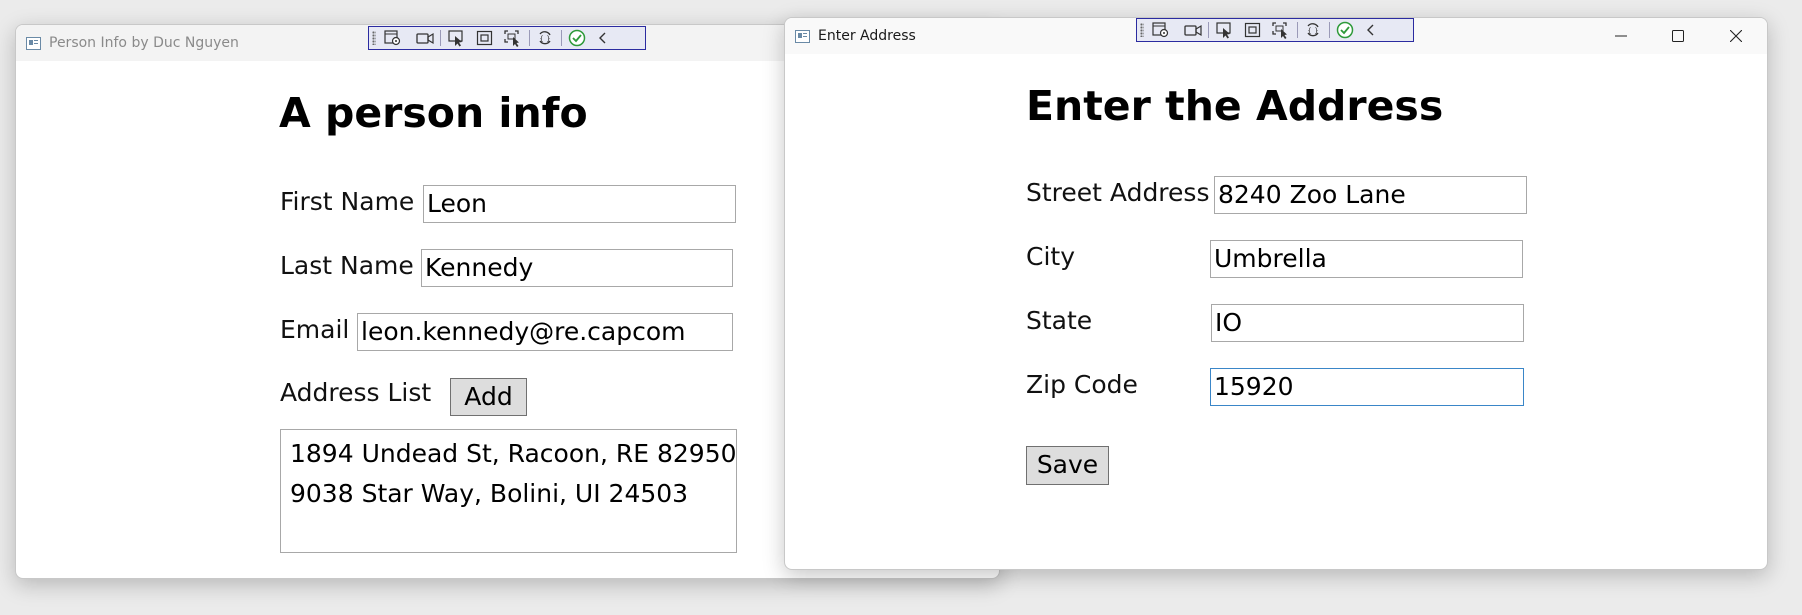 The image size is (1802, 615). I want to click on save-button: Save, so click(1067, 465).